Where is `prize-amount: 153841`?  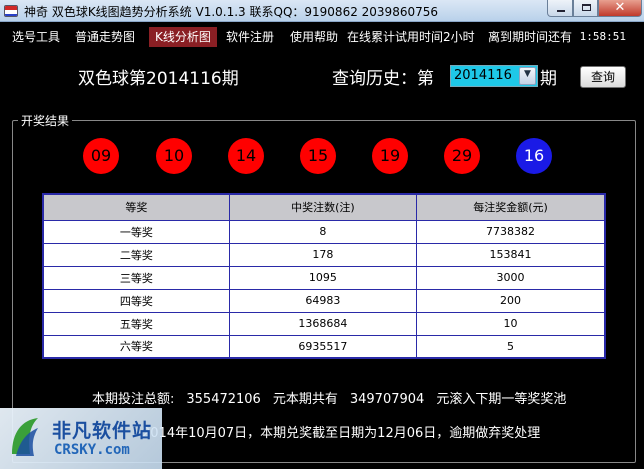
prize-amount: 153841 is located at coordinates (511, 254).